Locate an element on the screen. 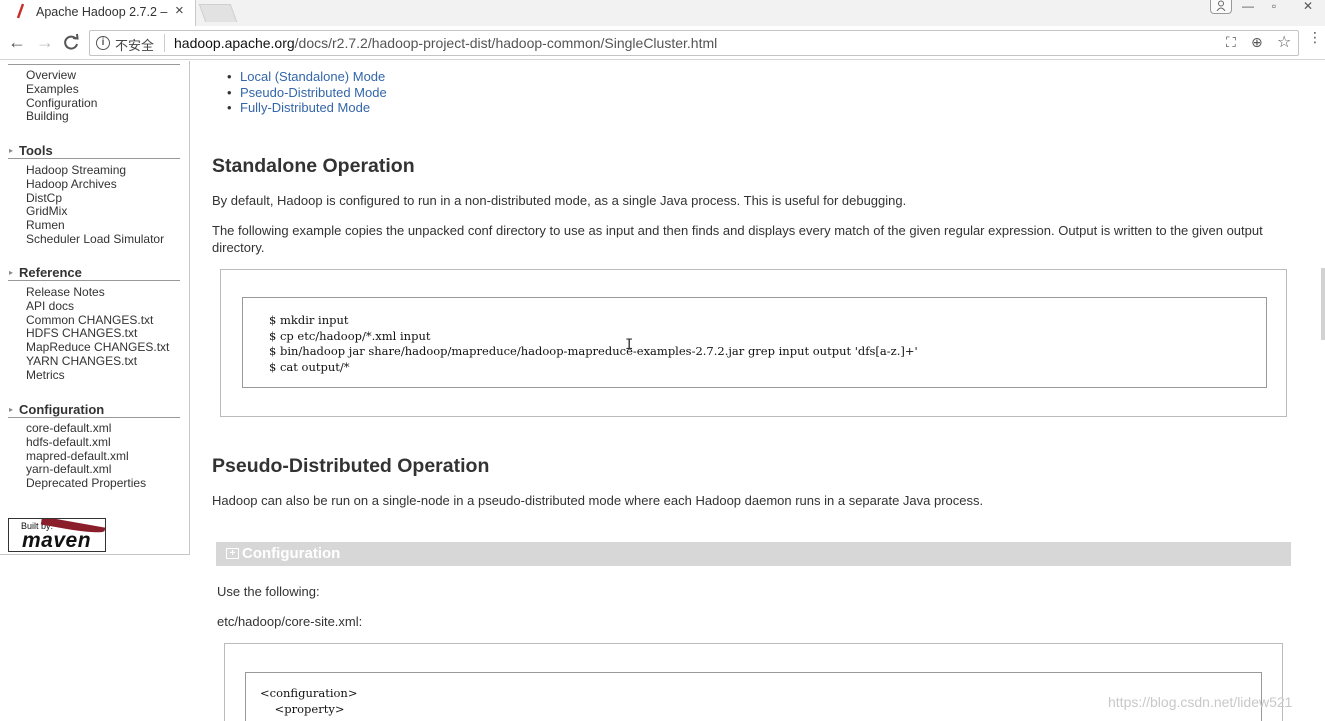 The height and width of the screenshot is (721, 1325). sidebar-item-gridmix: GridMix is located at coordinates (95, 212).